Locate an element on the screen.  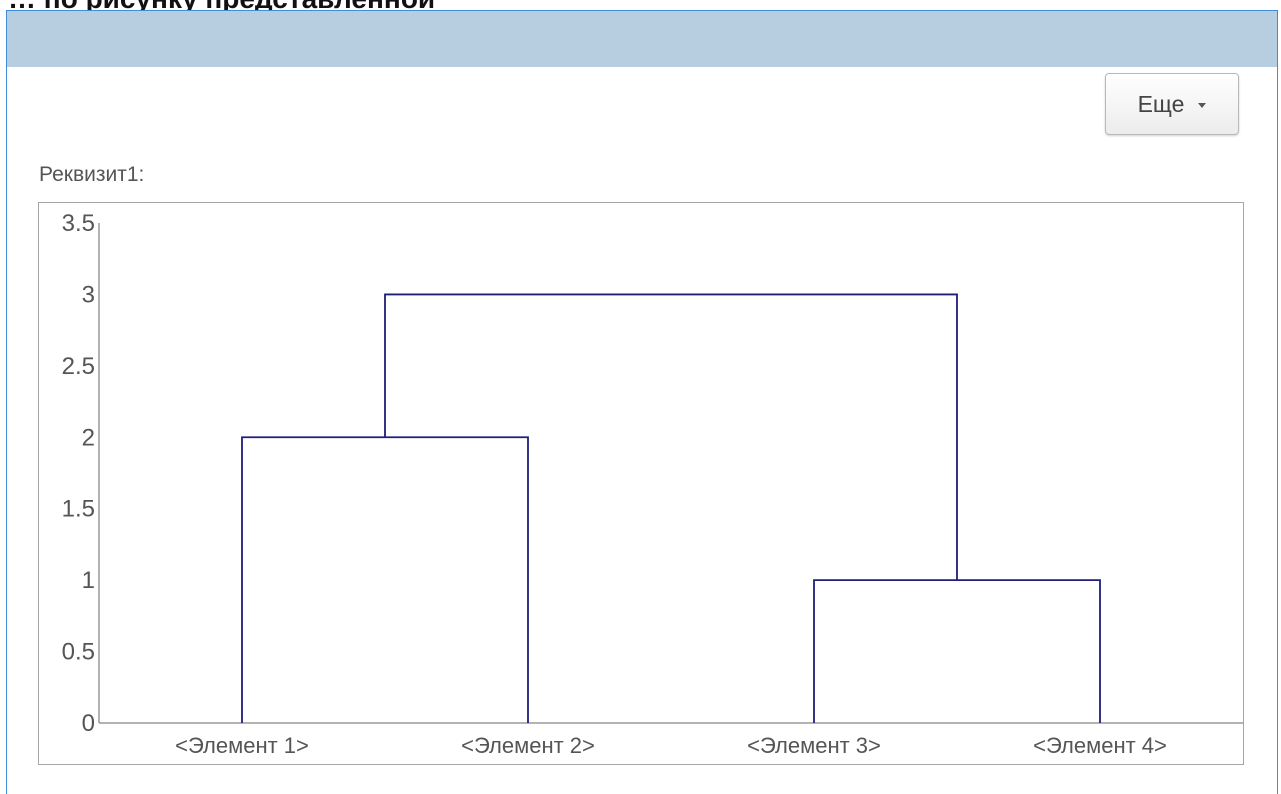
leaf-label: <Элемент 1> is located at coordinates (242, 745).